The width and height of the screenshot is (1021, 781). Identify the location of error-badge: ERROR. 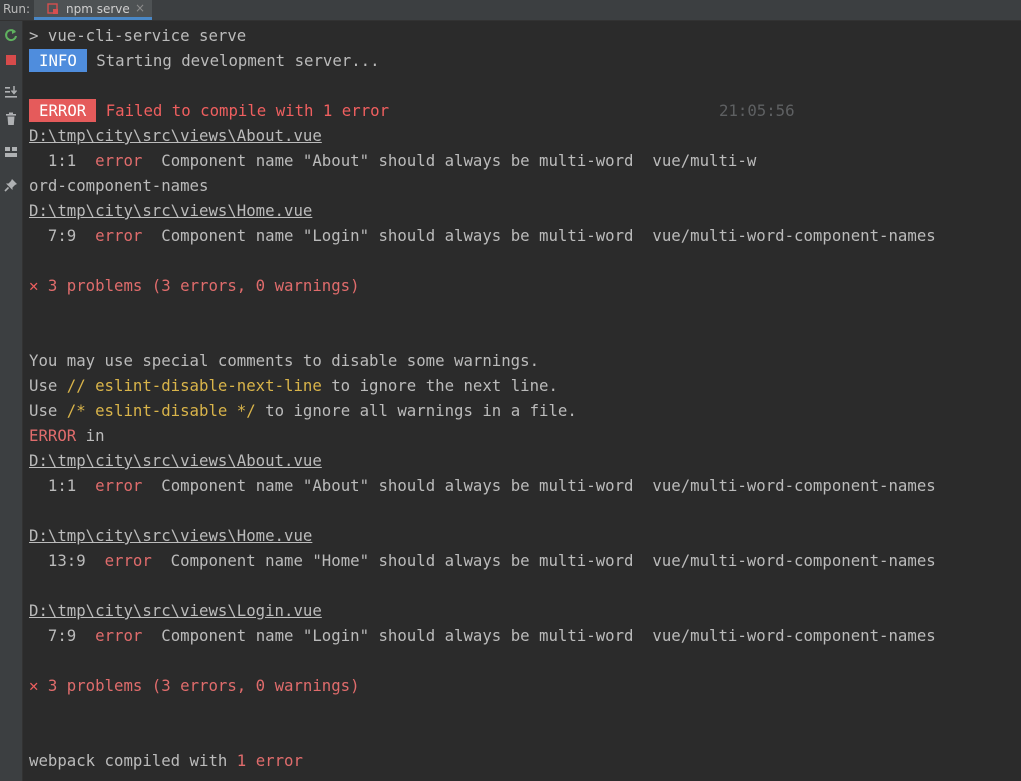
(63, 110).